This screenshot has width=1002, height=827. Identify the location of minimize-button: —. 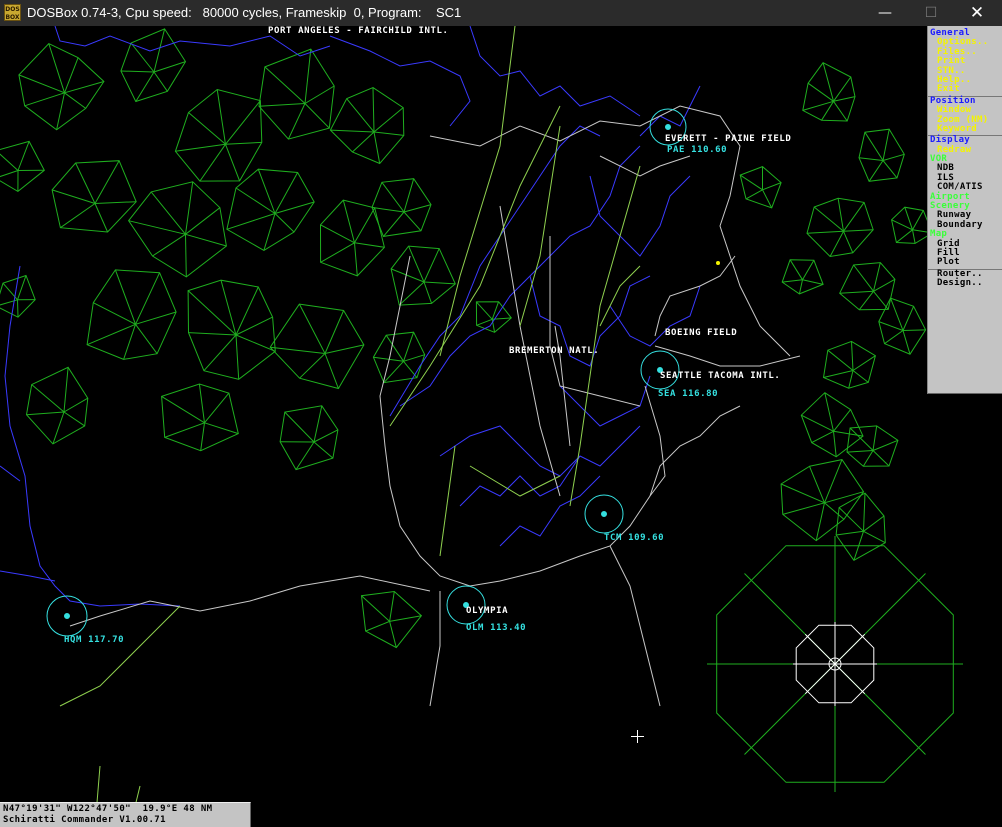
(885, 13).